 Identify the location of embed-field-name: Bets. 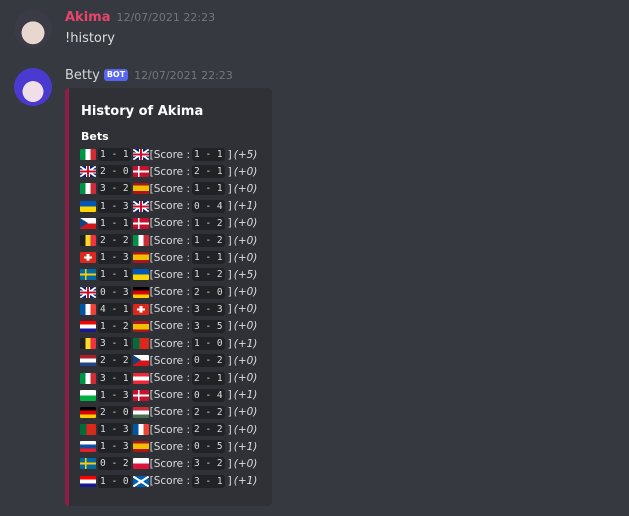
(95, 136).